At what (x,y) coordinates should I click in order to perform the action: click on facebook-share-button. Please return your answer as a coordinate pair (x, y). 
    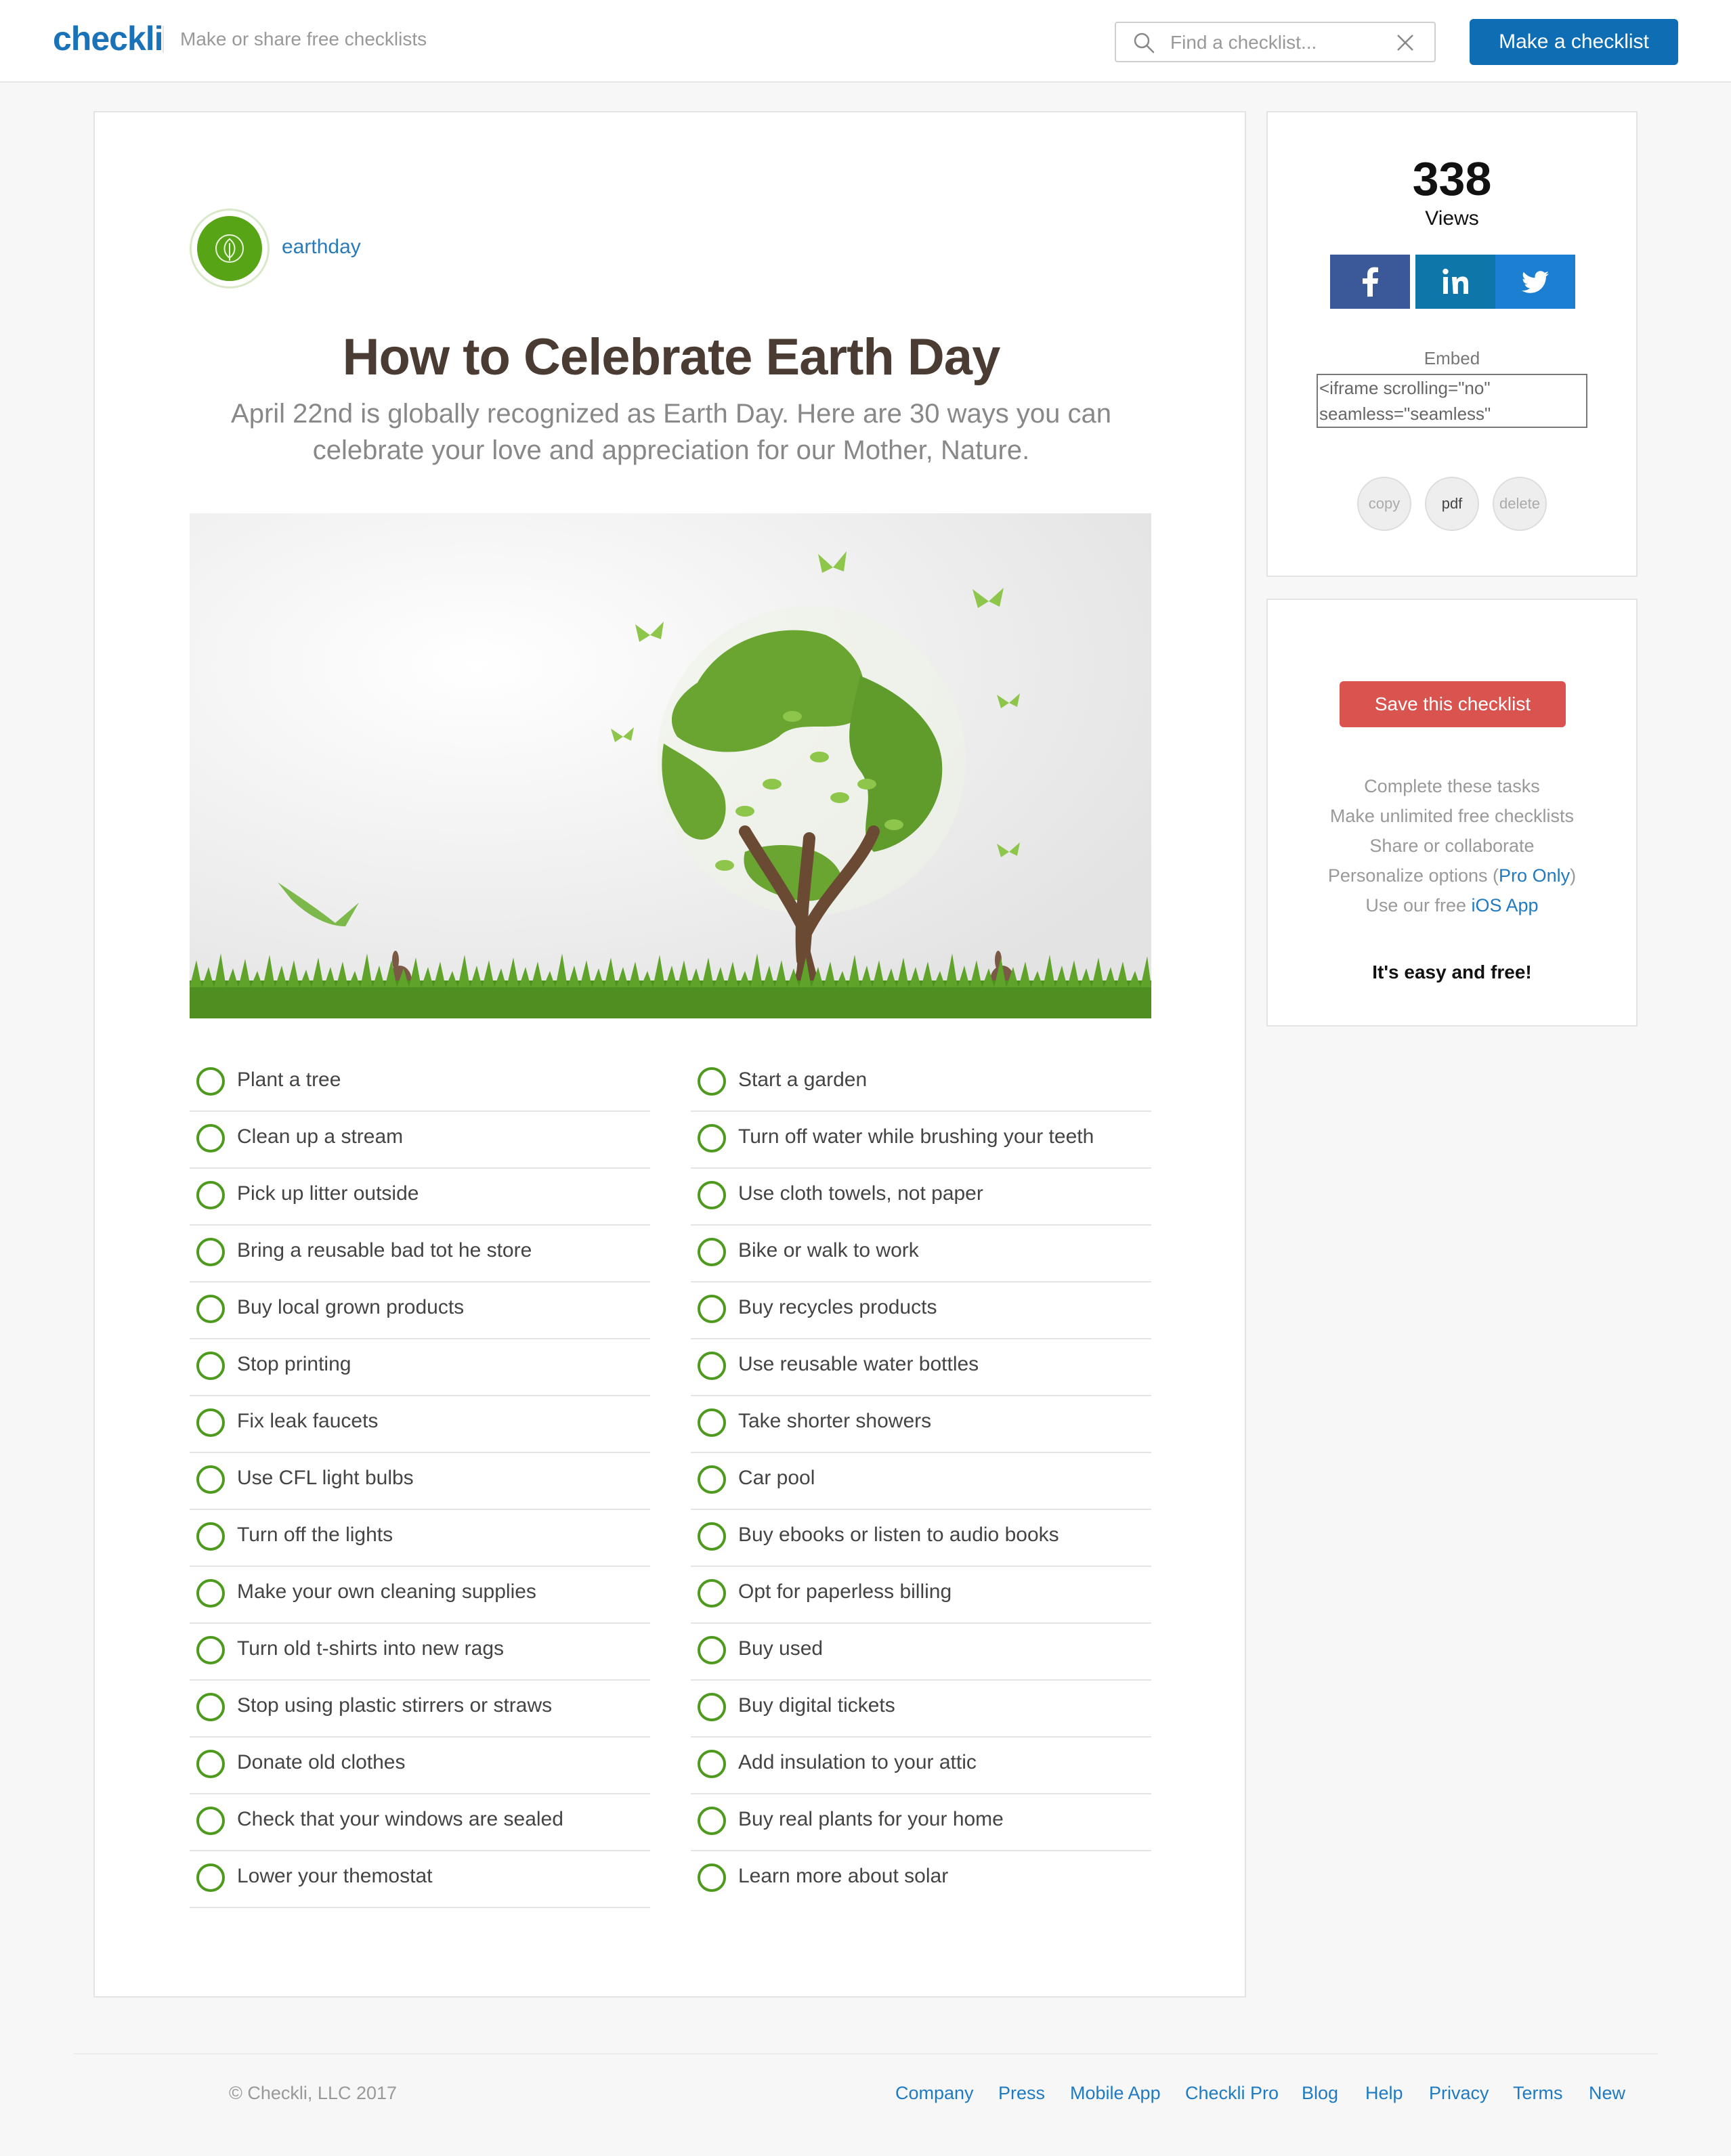
    Looking at the image, I should click on (1370, 282).